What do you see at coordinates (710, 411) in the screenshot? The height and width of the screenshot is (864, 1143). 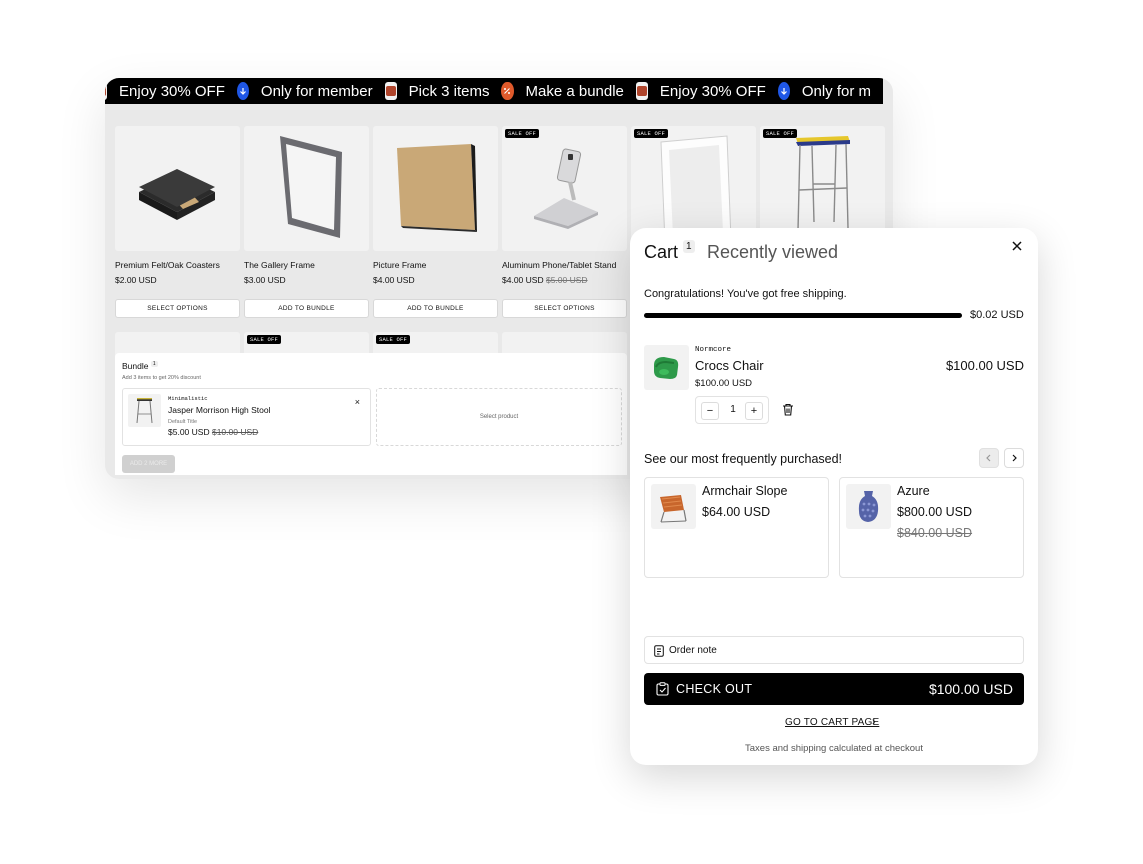 I see `decrease-quantity-button: −` at bounding box center [710, 411].